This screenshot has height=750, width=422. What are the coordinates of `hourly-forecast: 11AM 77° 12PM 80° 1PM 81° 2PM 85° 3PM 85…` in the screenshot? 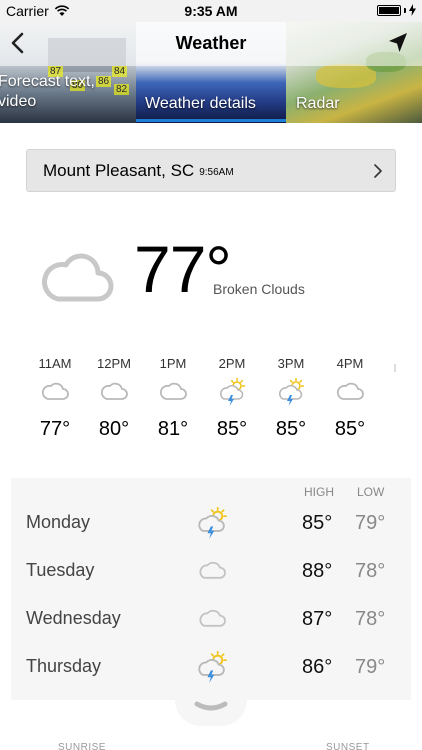 It's located at (224, 406).